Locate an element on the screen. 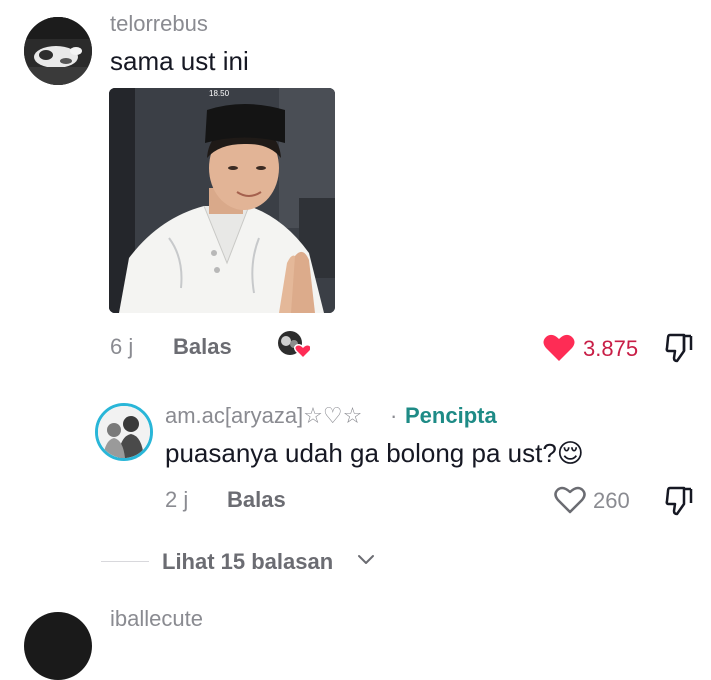 Image resolution: width=711 pixels, height=680 pixels. like-count: 3.875 is located at coordinates (611, 348).